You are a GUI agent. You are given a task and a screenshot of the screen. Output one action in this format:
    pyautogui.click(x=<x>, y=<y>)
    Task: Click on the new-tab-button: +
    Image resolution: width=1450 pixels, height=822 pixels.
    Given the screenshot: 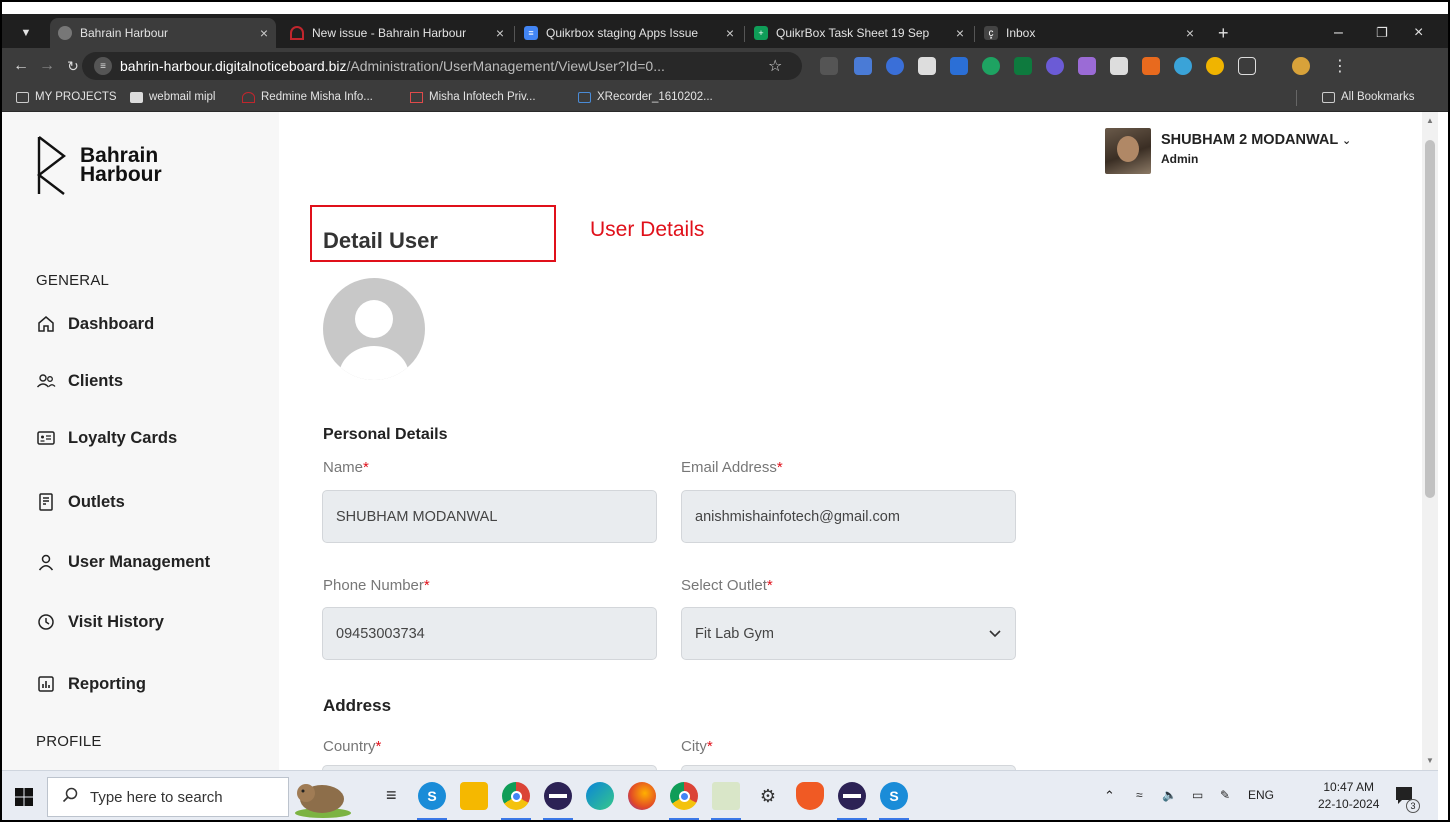 What is the action you would take?
    pyautogui.click(x=1225, y=33)
    